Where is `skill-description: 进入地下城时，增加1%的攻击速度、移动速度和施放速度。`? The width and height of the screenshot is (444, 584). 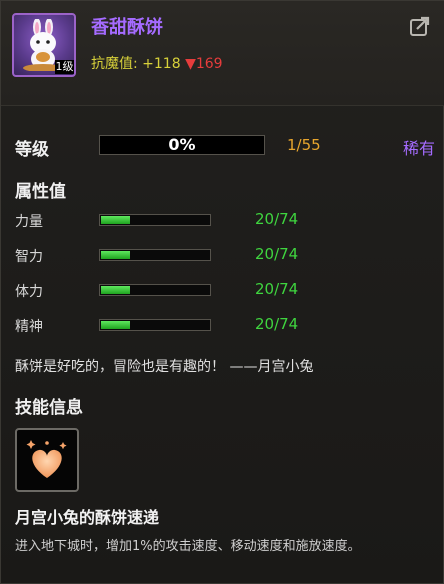 skill-description: 进入地下城时，增加1%的攻击速度、移动速度和施放速度。 is located at coordinates (188, 546).